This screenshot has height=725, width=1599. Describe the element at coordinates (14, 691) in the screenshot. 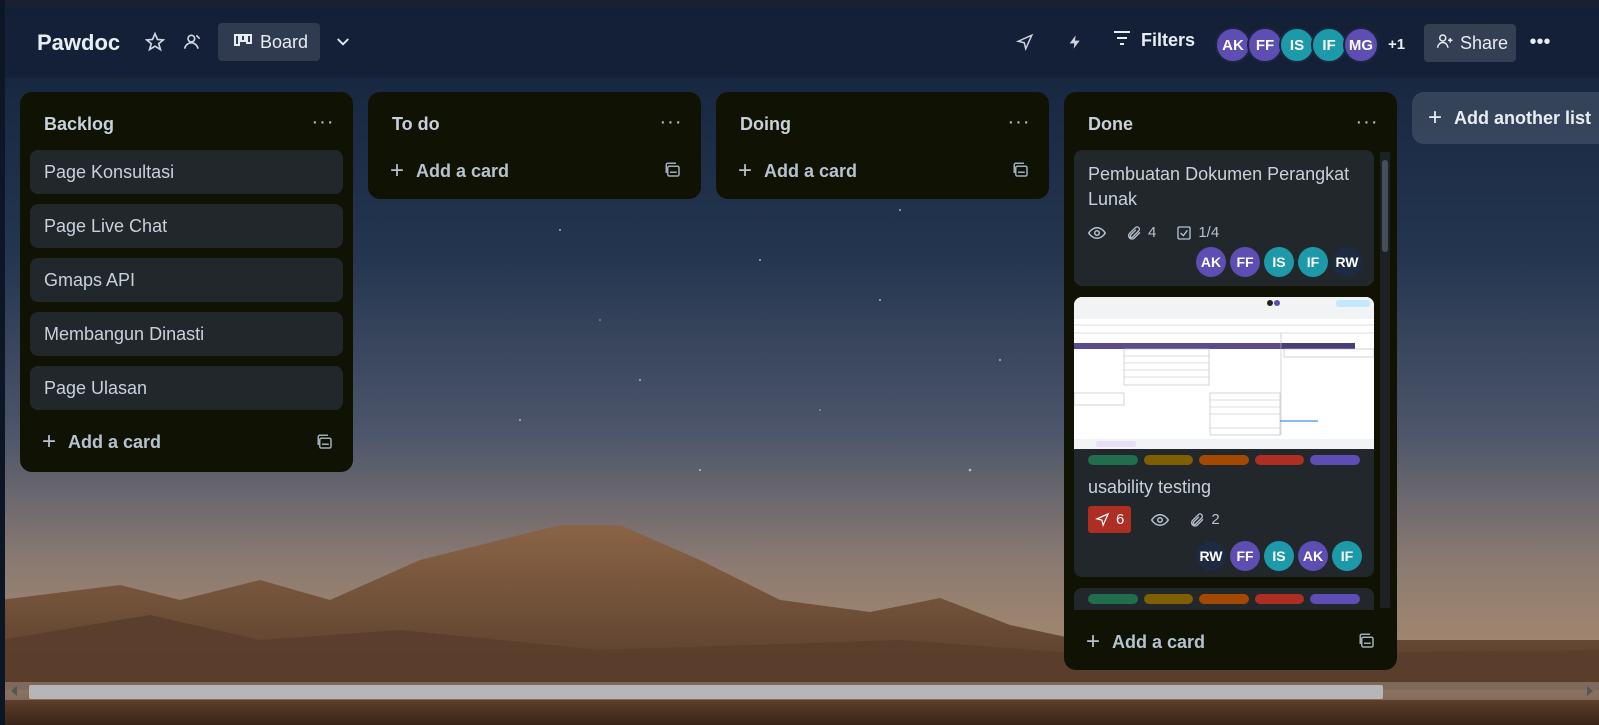

I see `scroll-left-arrow` at that location.